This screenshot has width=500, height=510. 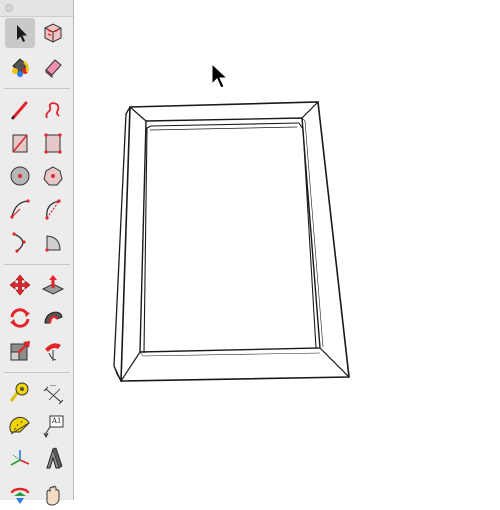 I want to click on make-component-button, so click(x=53, y=33).